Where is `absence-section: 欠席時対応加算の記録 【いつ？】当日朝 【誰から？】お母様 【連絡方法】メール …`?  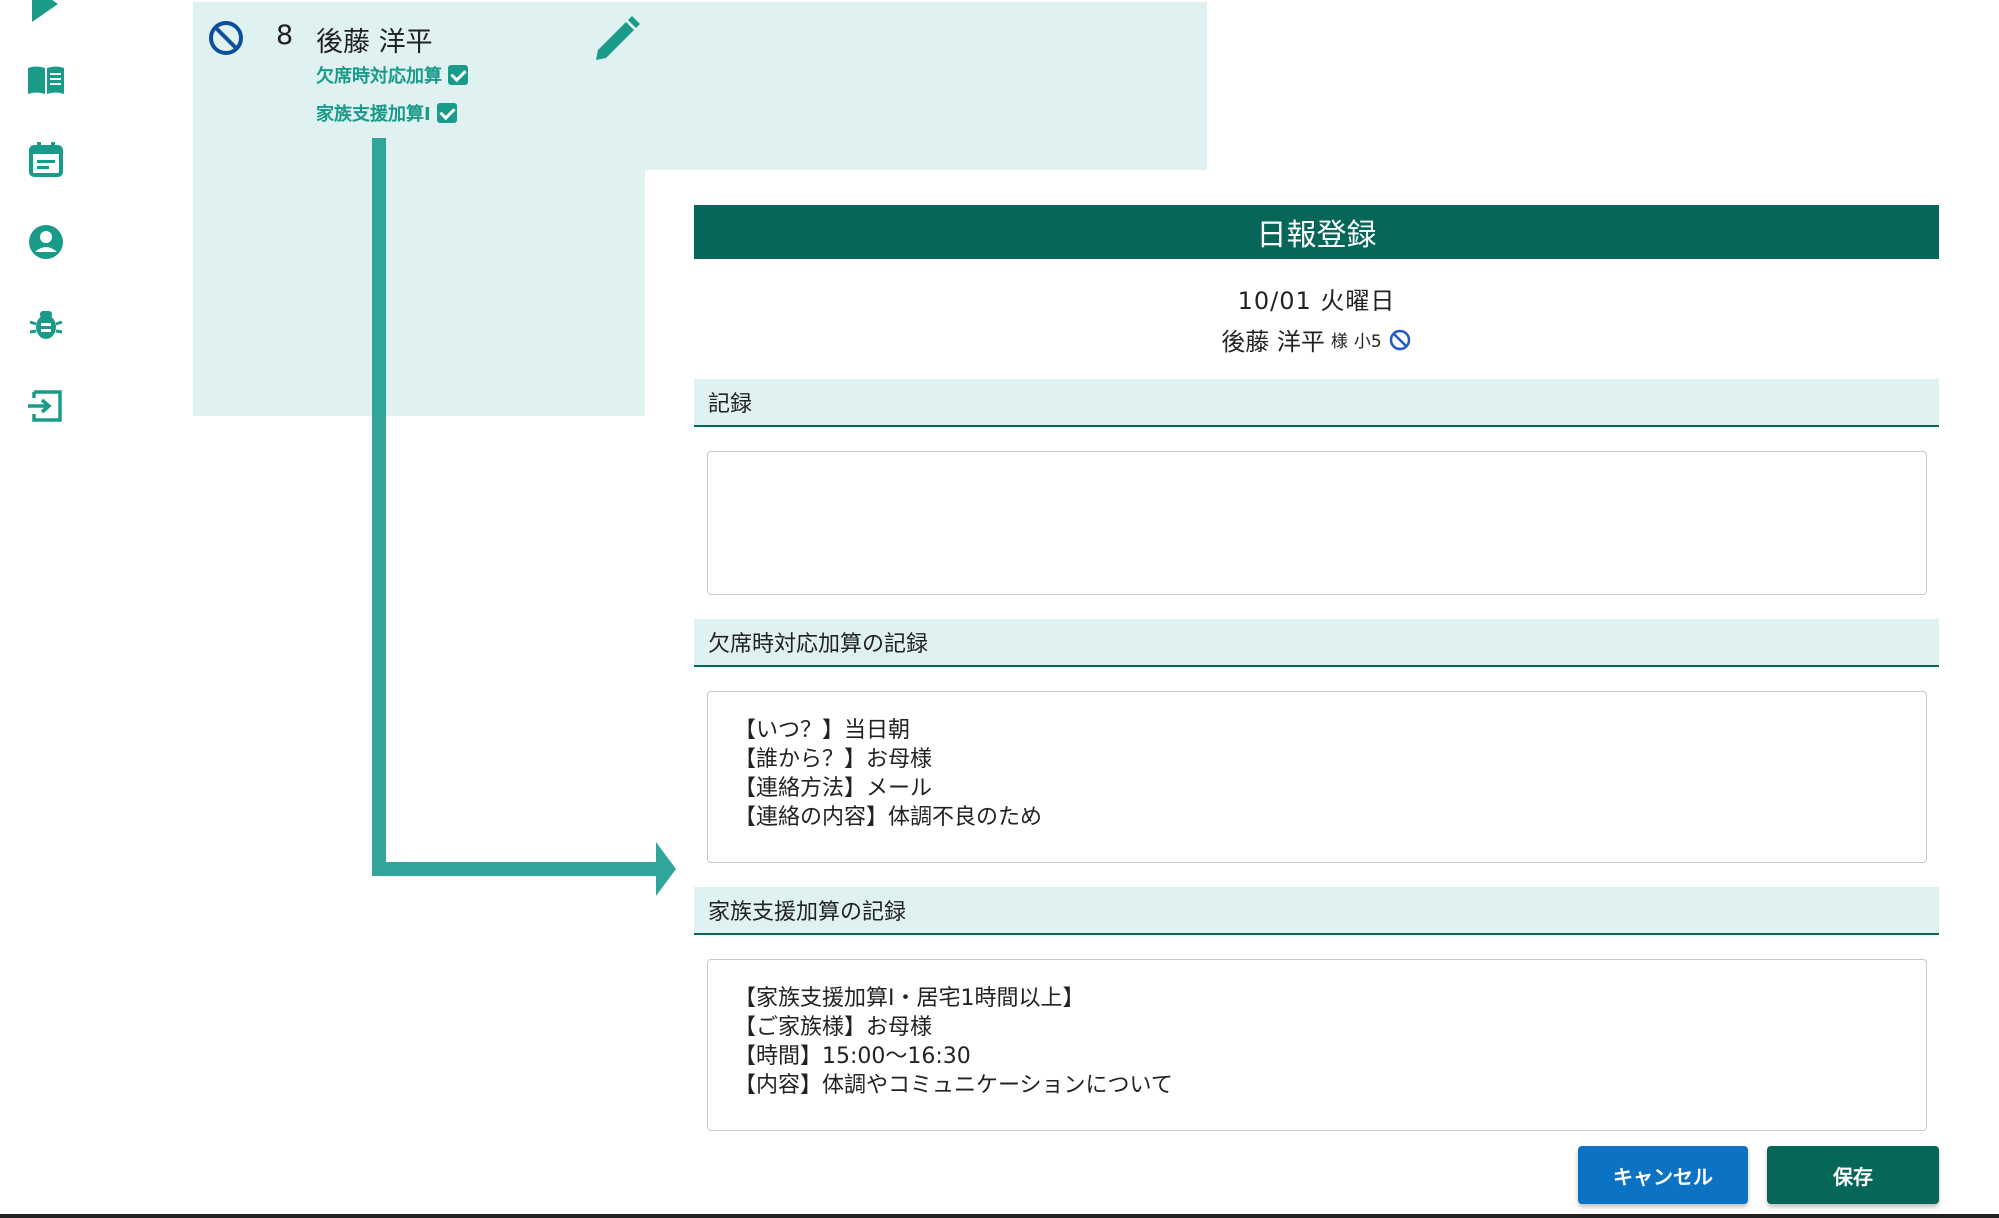 absence-section: 欠席時対応加算の記録 【いつ？】当日朝 【誰から？】お母様 【連絡方法】メール … is located at coordinates (1316, 741).